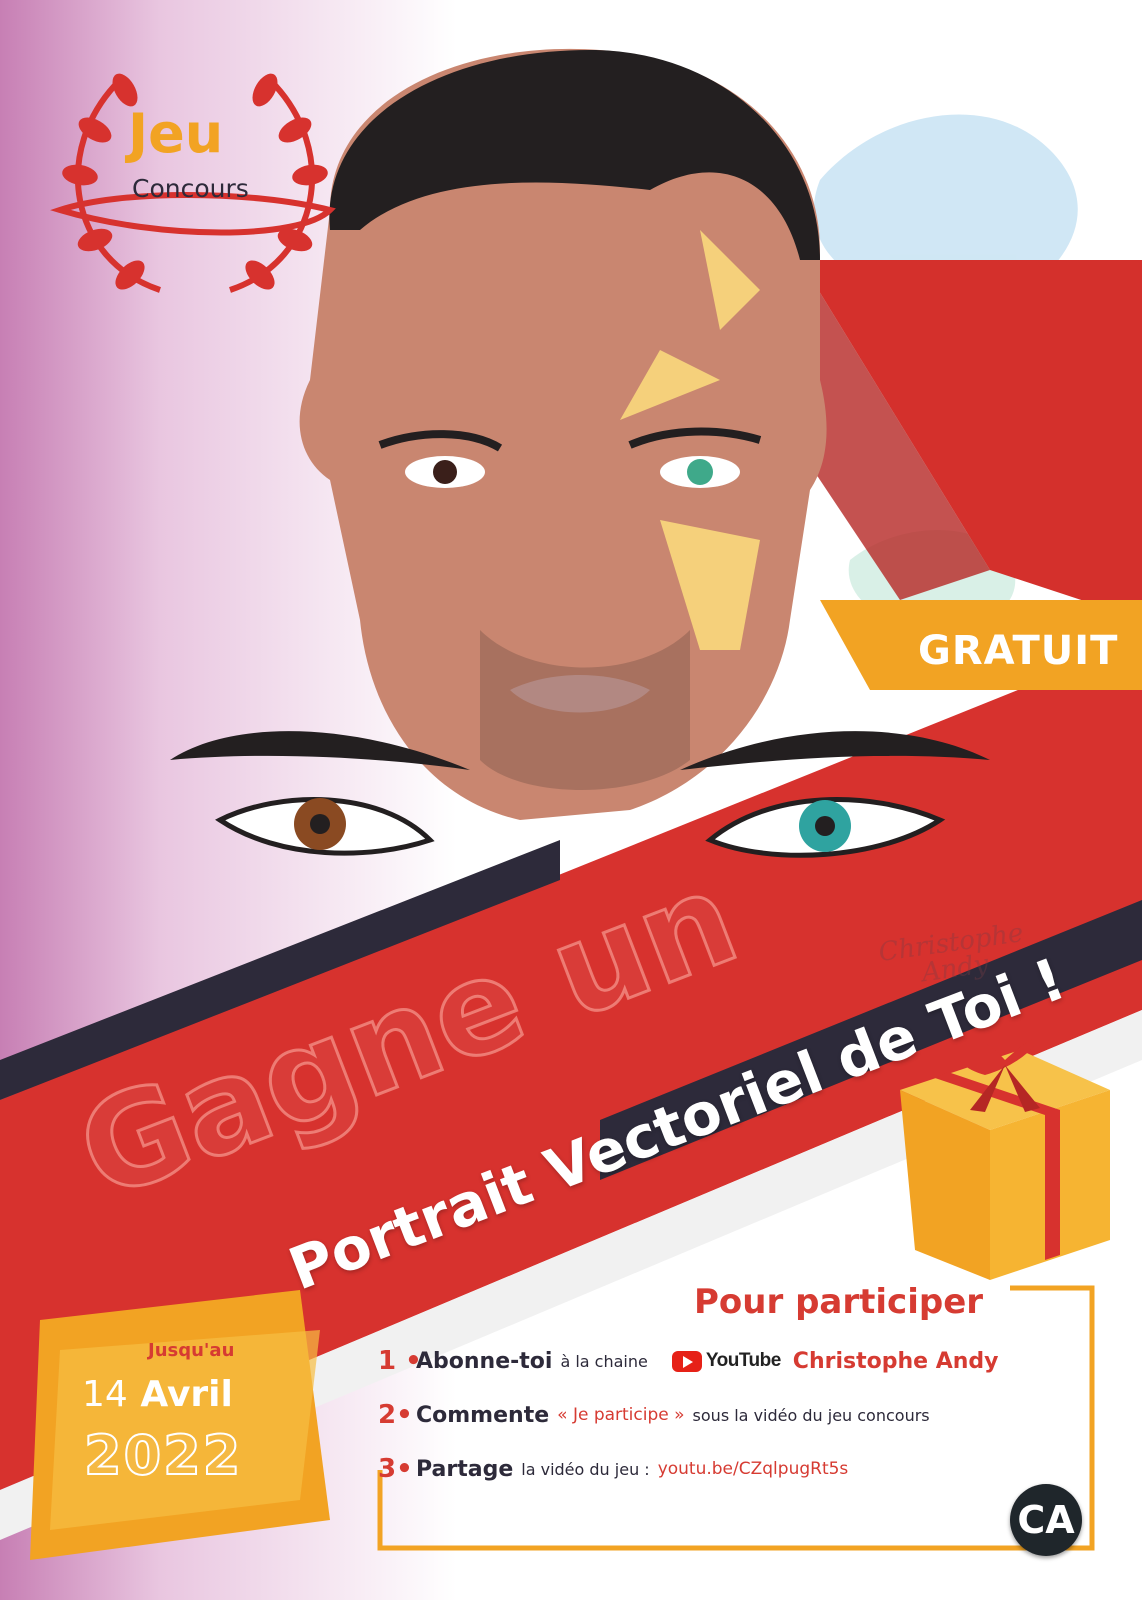 This screenshot has width=1142, height=1600. Describe the element at coordinates (190, 188) in the screenshot. I see `badge-subtitle: Concours` at that location.